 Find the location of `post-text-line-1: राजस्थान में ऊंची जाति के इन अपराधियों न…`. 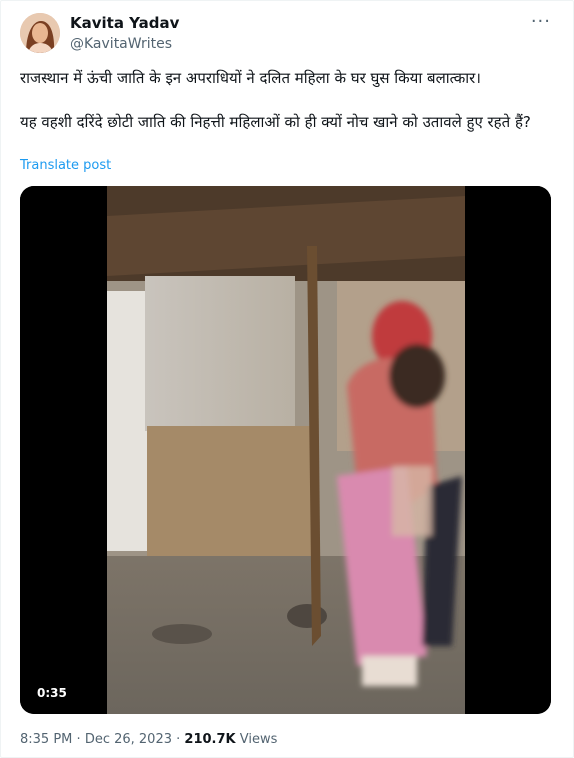

post-text-line-1: राजस्थान में ऊंची जाति के इन अपराधियों न… is located at coordinates (250, 78).